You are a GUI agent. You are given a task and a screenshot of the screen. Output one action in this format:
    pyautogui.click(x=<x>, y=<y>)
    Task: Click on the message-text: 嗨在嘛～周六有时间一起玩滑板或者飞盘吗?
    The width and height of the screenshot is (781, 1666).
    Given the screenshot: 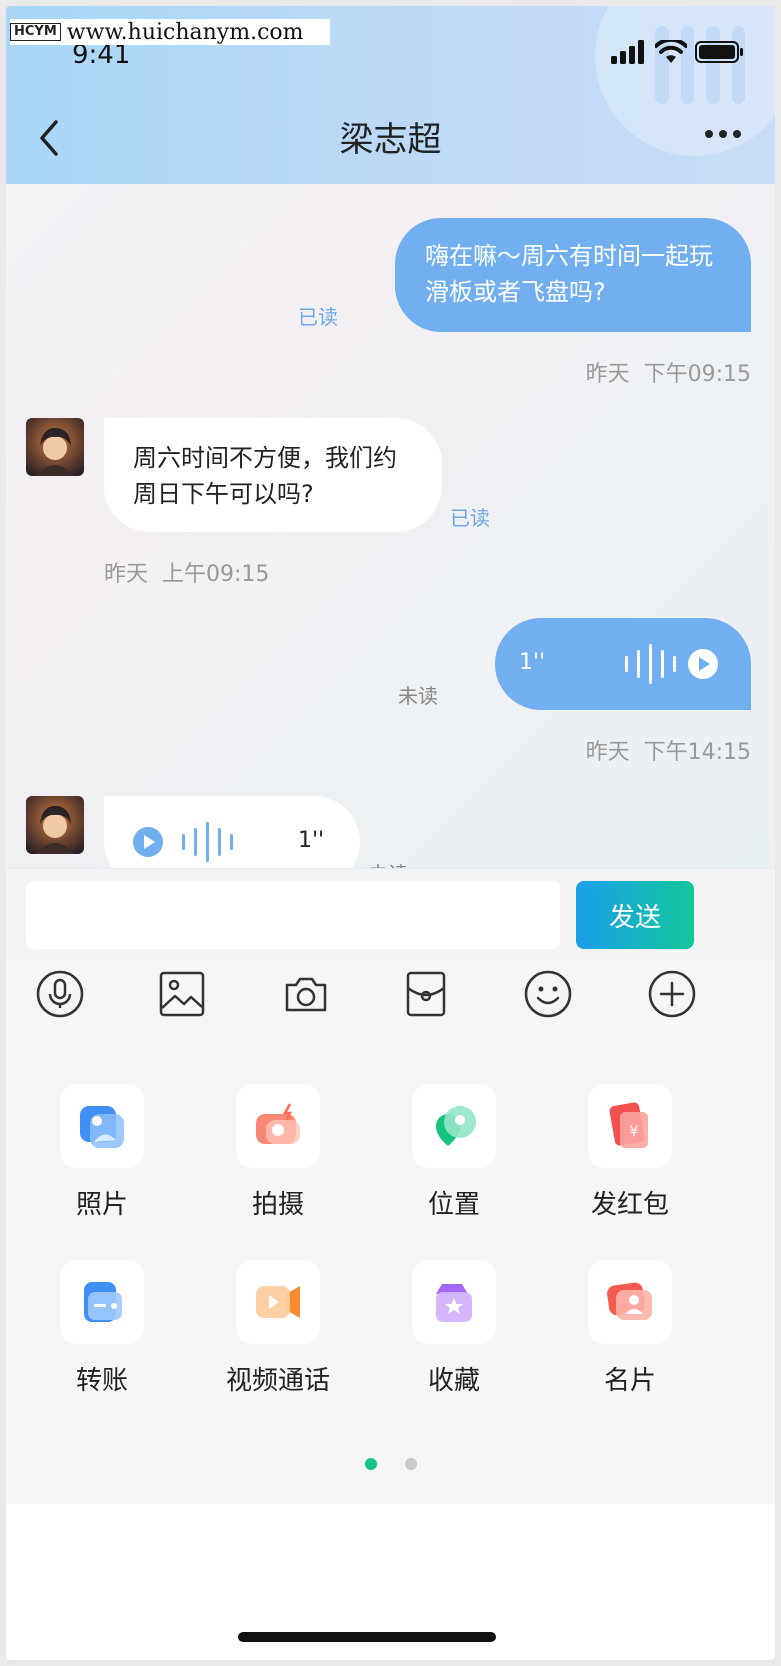 What is the action you would take?
    pyautogui.click(x=569, y=274)
    